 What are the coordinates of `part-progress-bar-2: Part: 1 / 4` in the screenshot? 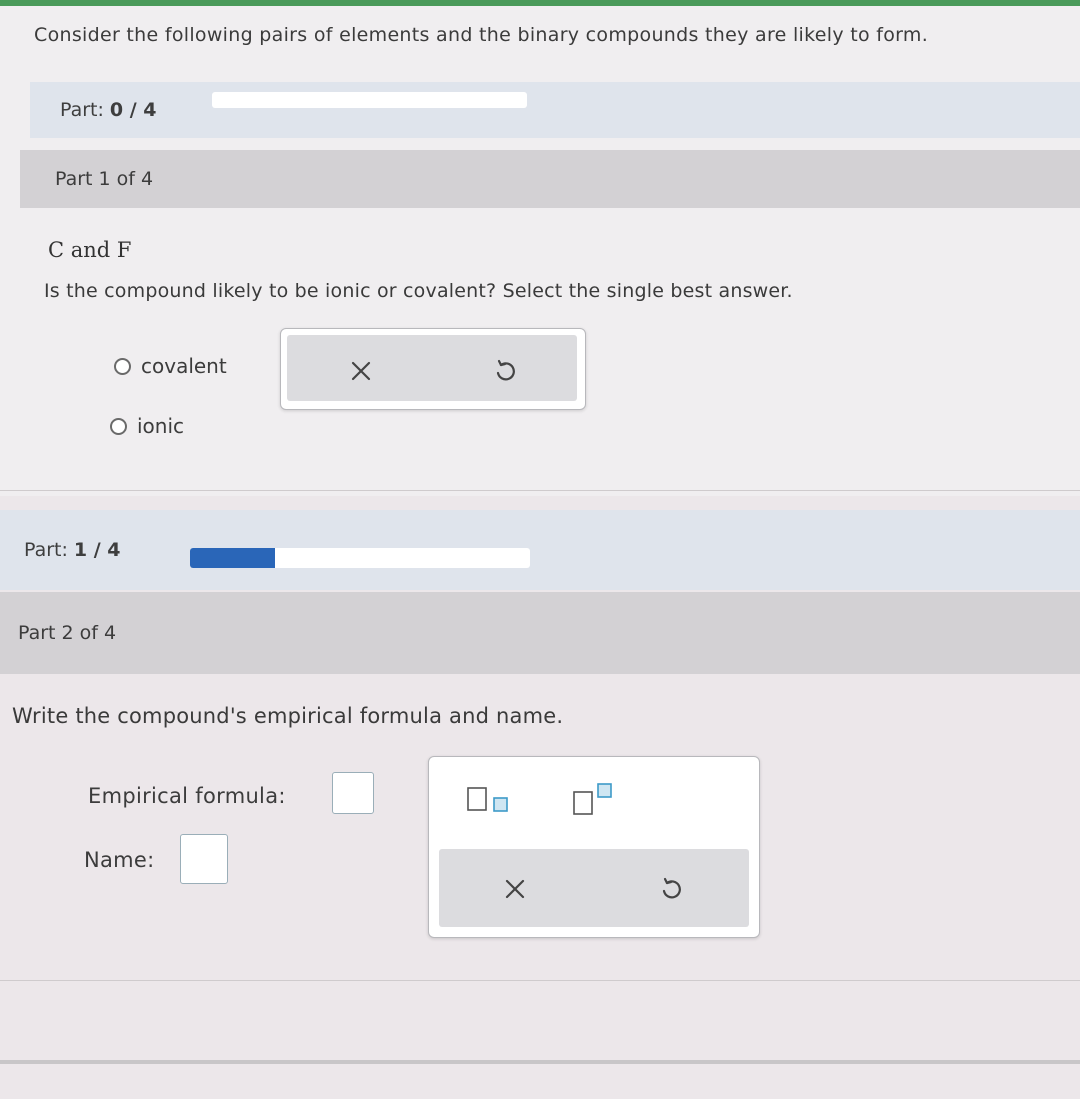 It's located at (540, 550).